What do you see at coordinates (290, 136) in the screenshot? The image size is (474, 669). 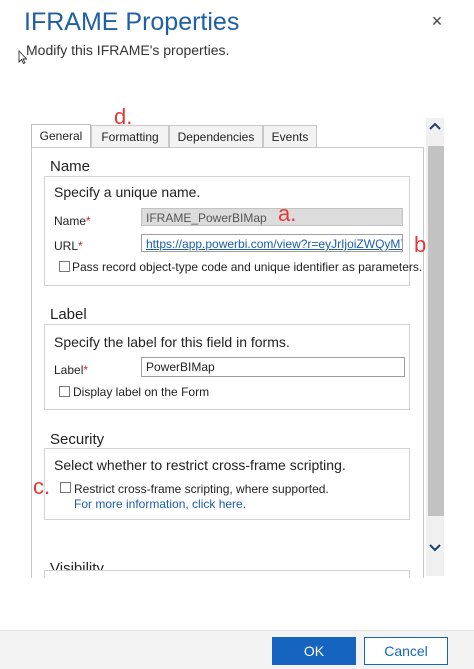 I see `tab-events: Events` at bounding box center [290, 136].